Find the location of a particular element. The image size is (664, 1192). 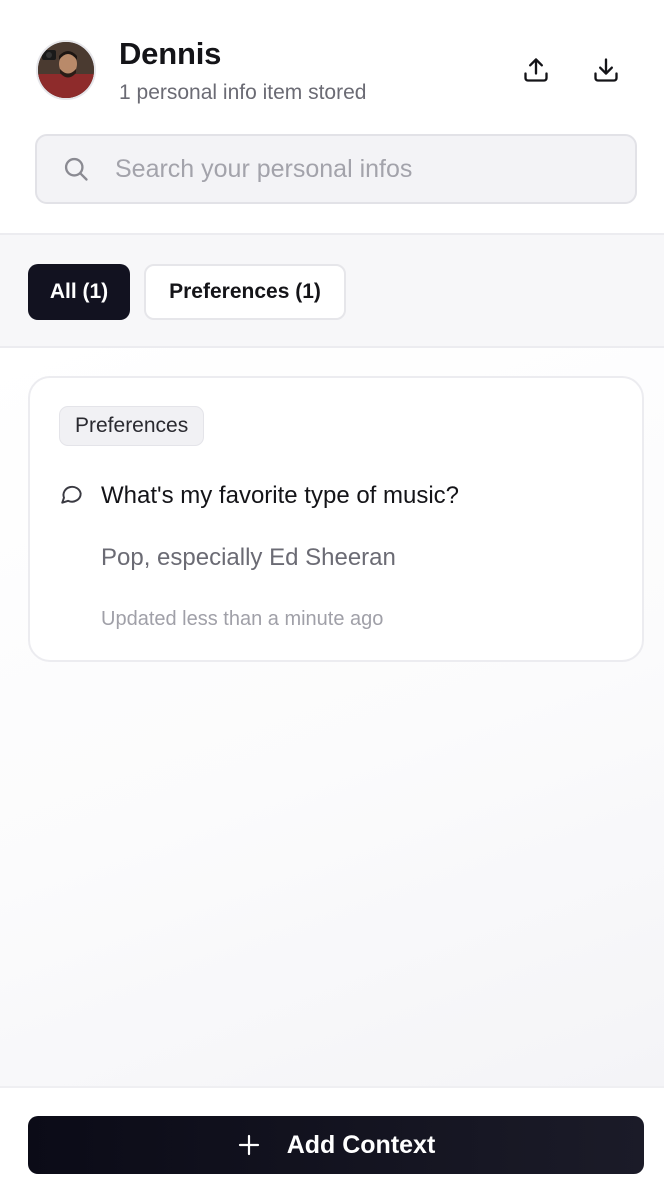

add-context-button: Add Context is located at coordinates (336, 1145).